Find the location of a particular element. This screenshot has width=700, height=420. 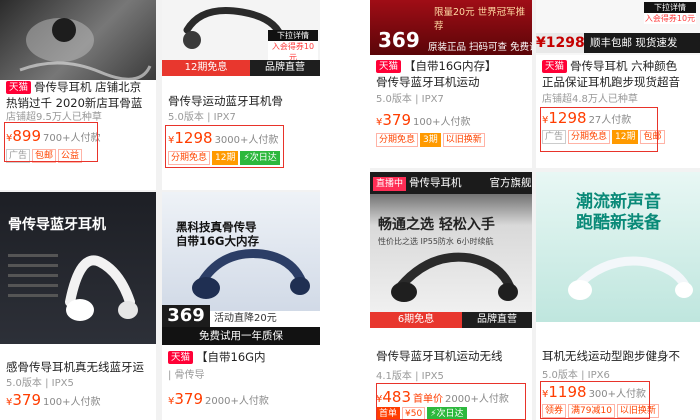

product-image: 黑科技真骨传导 自带16G大内存 369 活动直降20元 免费试用一年质保 is located at coordinates (241, 268).